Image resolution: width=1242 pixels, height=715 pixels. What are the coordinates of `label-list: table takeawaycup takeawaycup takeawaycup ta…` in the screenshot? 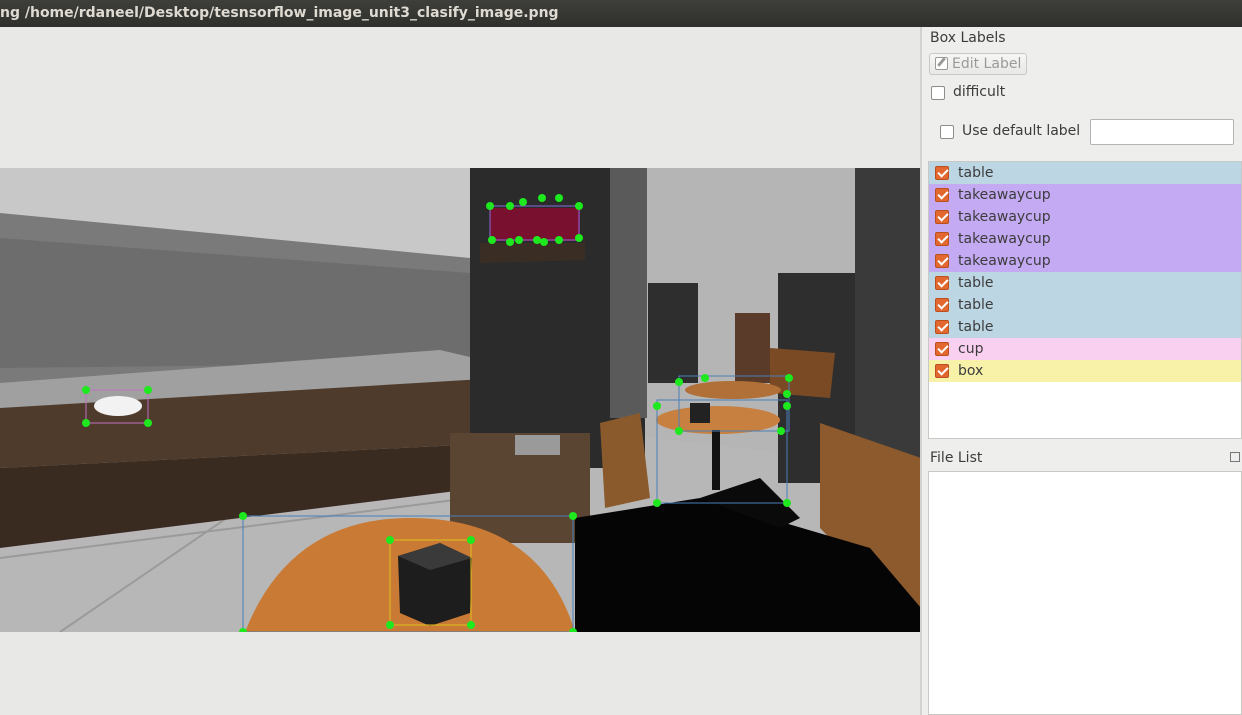 It's located at (1085, 300).